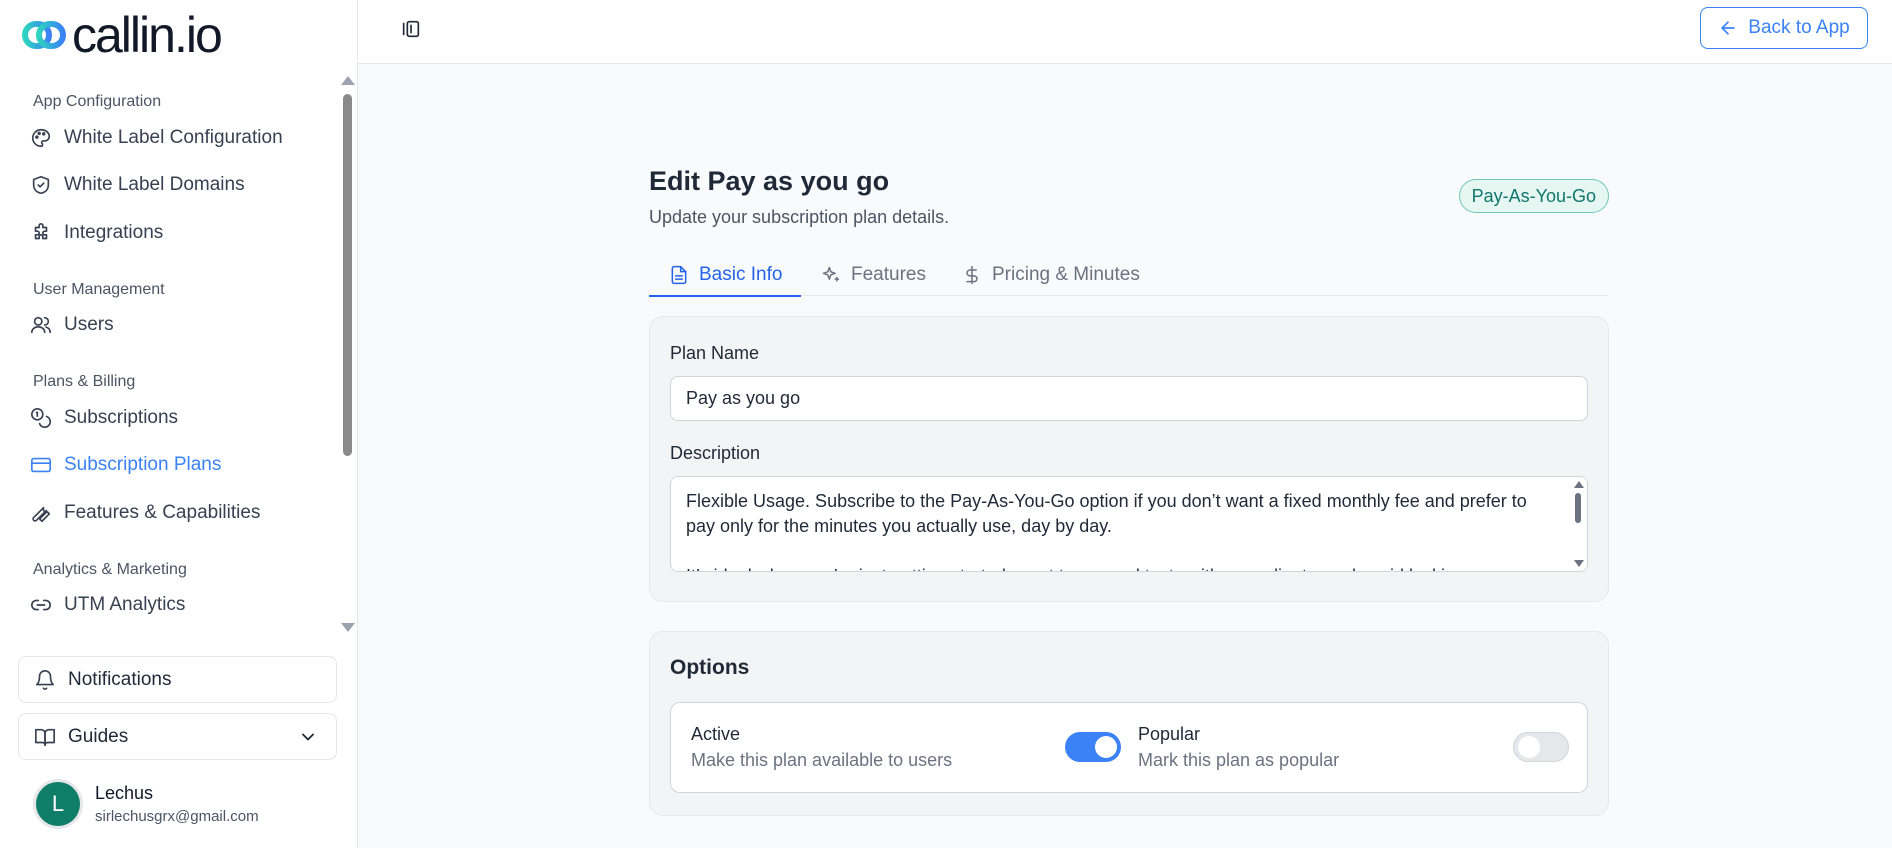  I want to click on back-to-app-button: Back to App, so click(1784, 28).